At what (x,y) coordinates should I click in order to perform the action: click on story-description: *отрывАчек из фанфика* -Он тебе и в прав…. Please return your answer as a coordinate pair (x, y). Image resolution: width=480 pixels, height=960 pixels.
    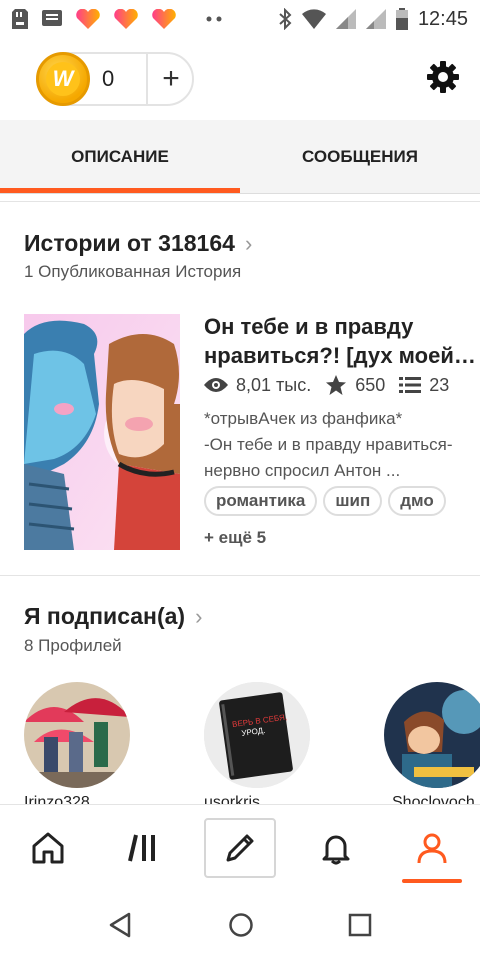
    Looking at the image, I should click on (340, 445).